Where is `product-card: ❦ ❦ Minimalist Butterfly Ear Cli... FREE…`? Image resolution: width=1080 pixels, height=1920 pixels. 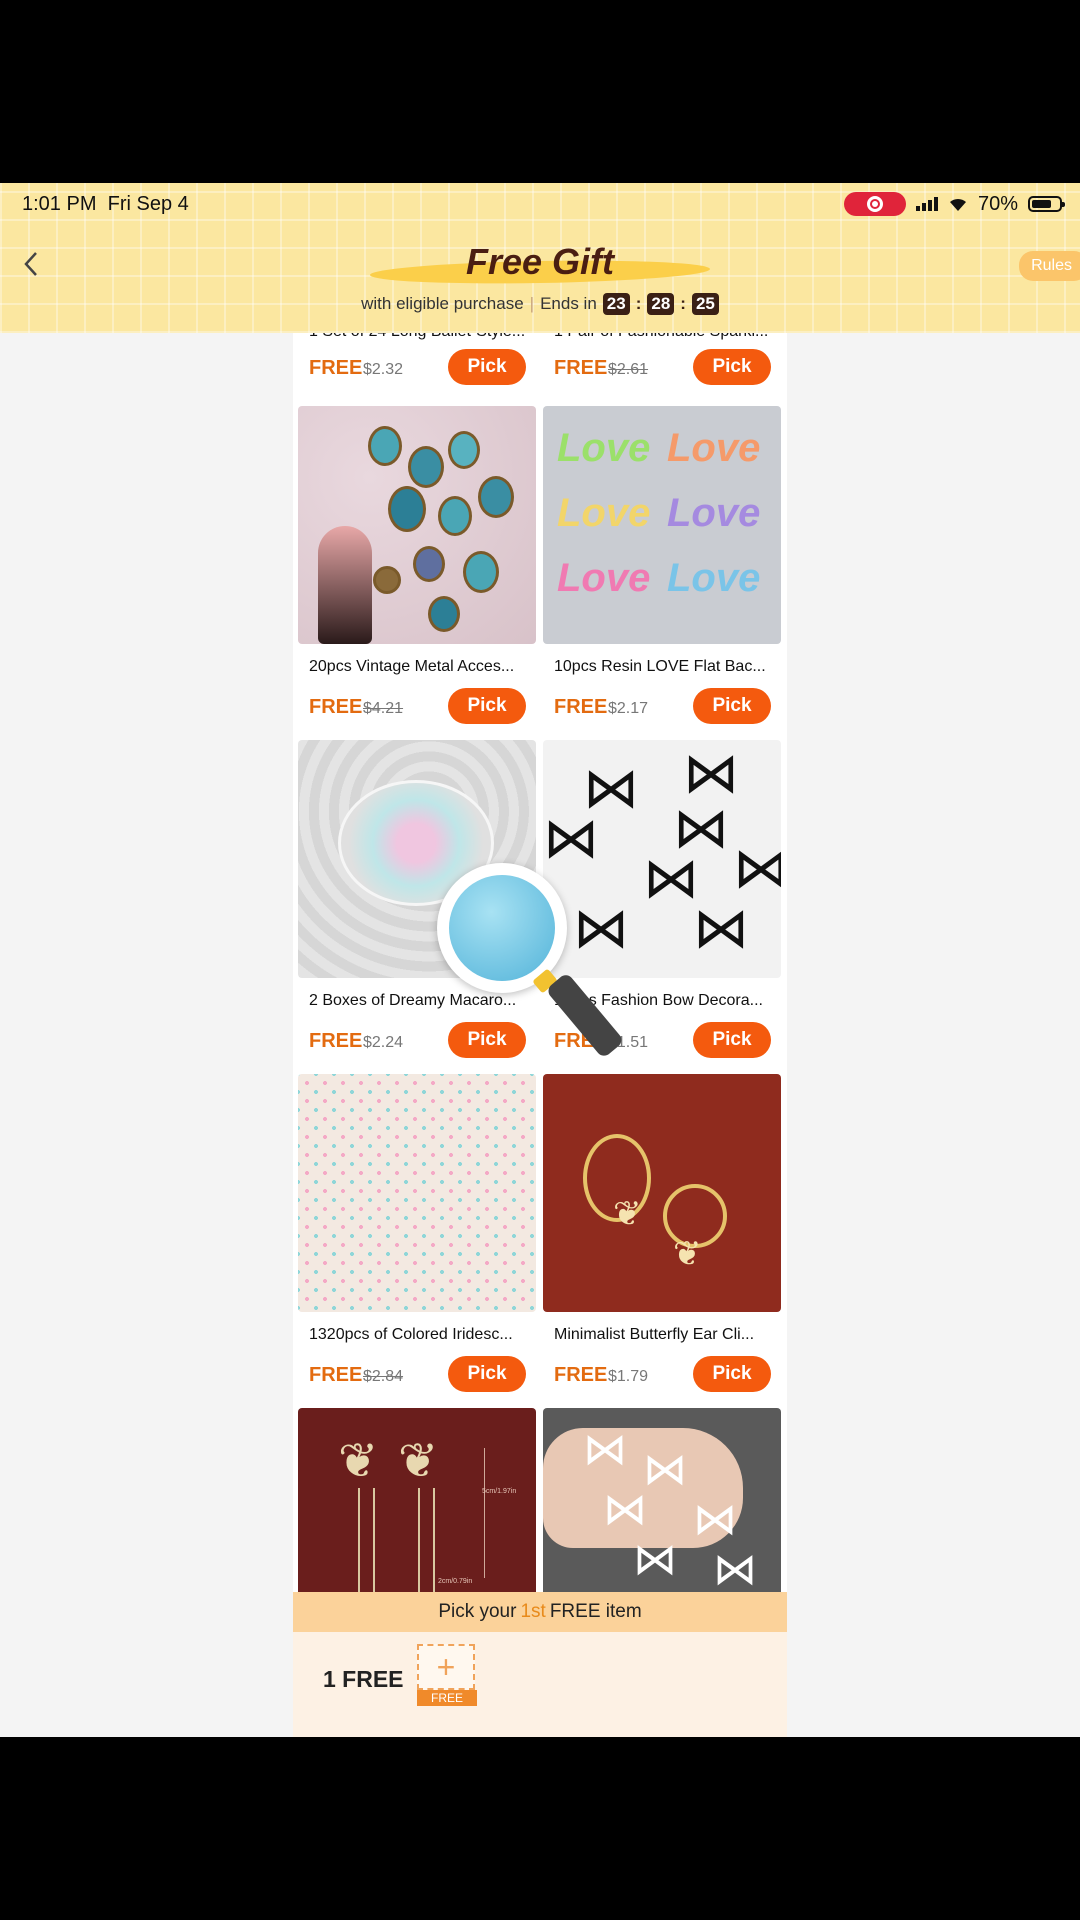 product-card: ❦ ❦ Minimalist Butterfly Ear Cli... FREE… is located at coordinates (662, 1233).